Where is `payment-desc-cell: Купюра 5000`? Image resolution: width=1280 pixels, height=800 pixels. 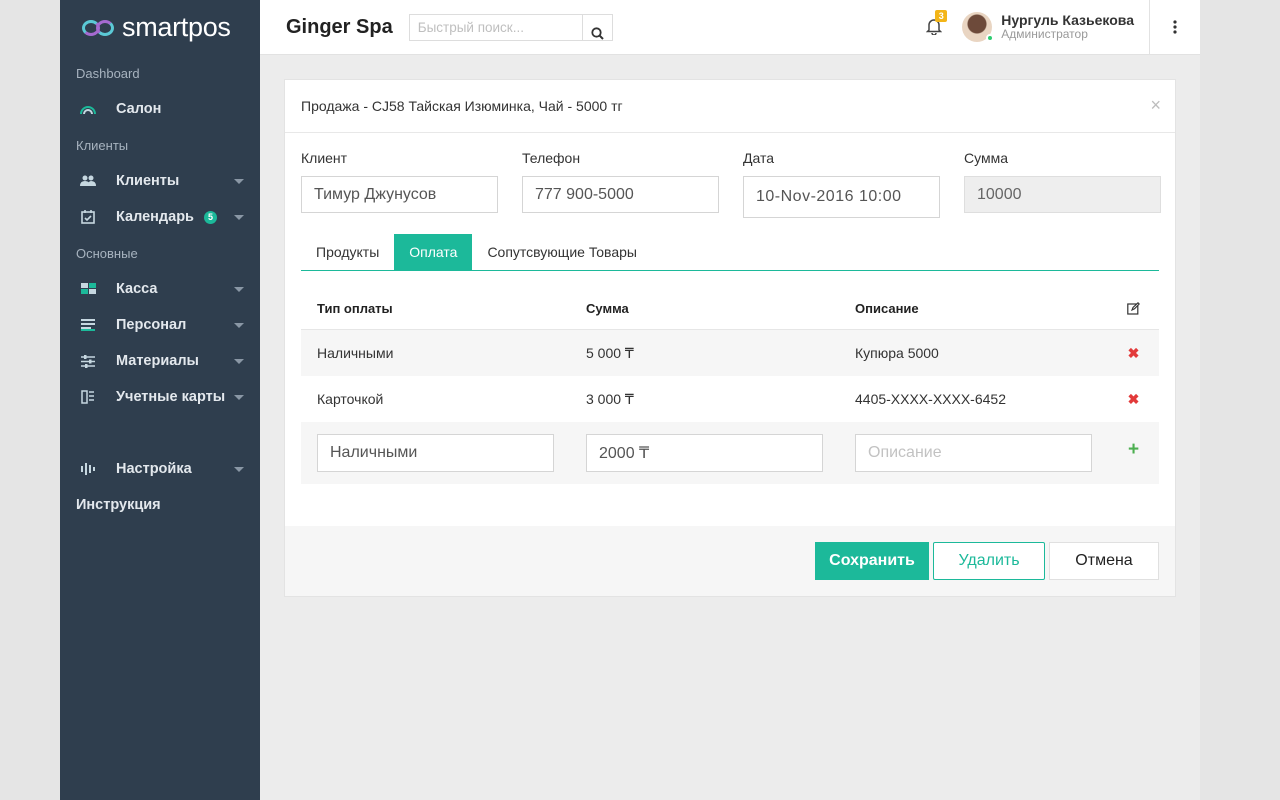 payment-desc-cell: Купюра 5000 is located at coordinates (897, 353).